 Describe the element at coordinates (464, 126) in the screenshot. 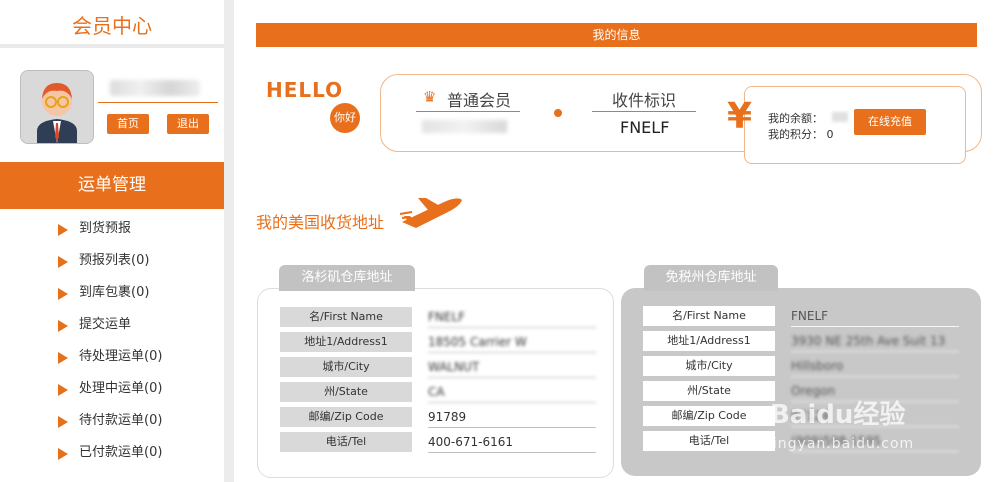

I see `member-name-redacted` at that location.